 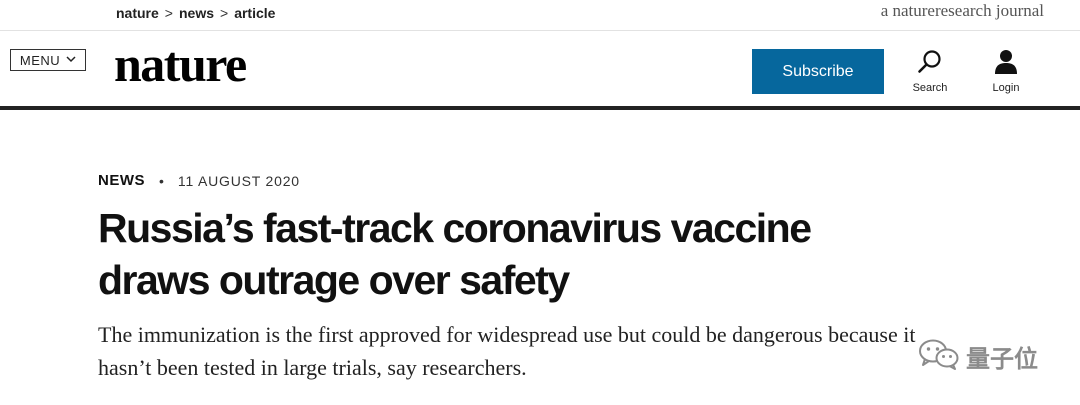 What do you see at coordinates (71, 60) in the screenshot?
I see `chevron-down-icon` at bounding box center [71, 60].